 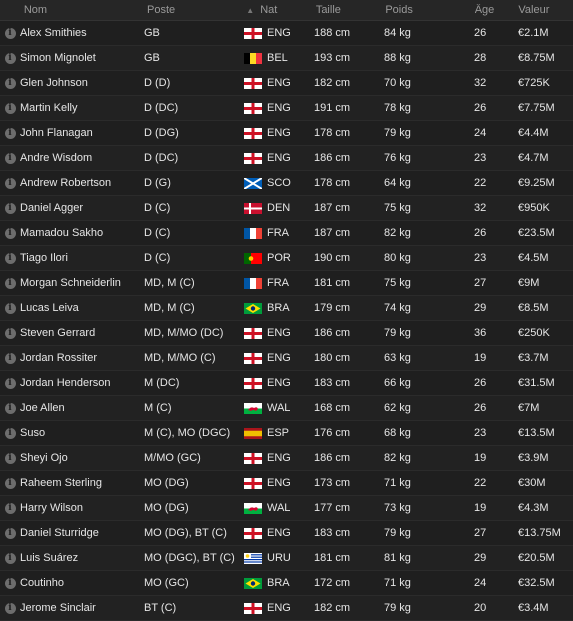 What do you see at coordinates (82, 483) in the screenshot?
I see `player-name: Raheem Sterling` at bounding box center [82, 483].